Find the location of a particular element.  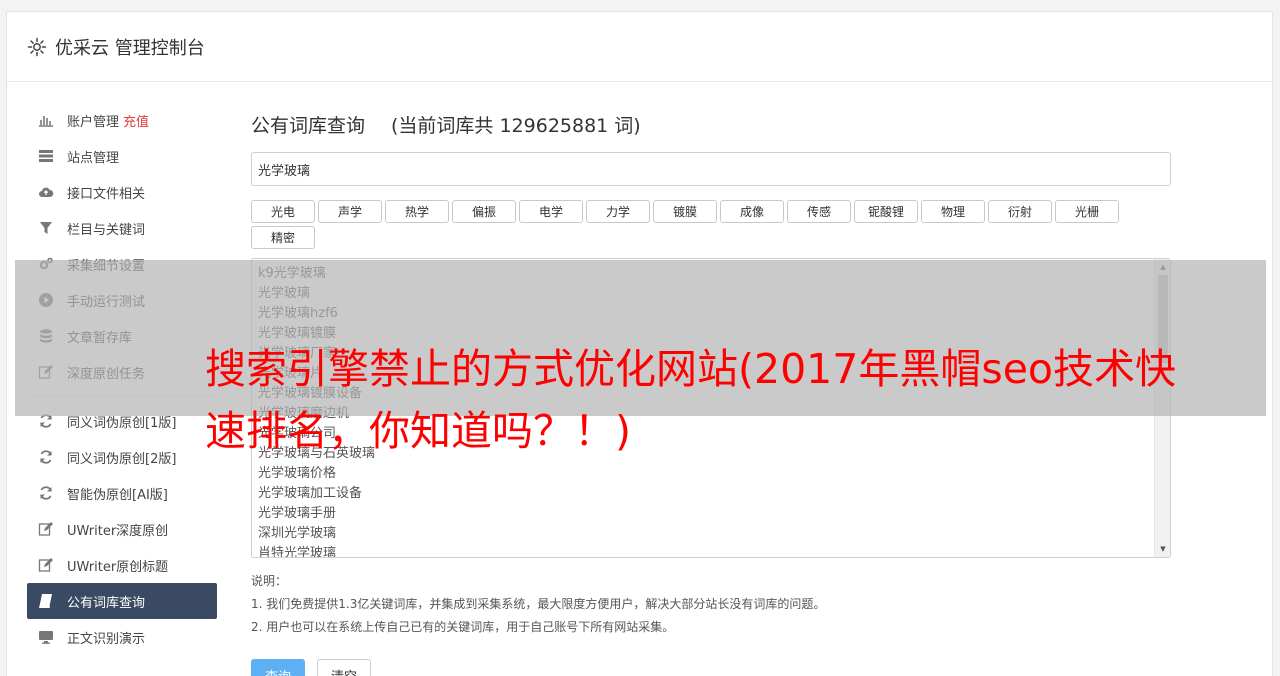

sidebar-item-label: UWriter深度原创 is located at coordinates (118, 531).